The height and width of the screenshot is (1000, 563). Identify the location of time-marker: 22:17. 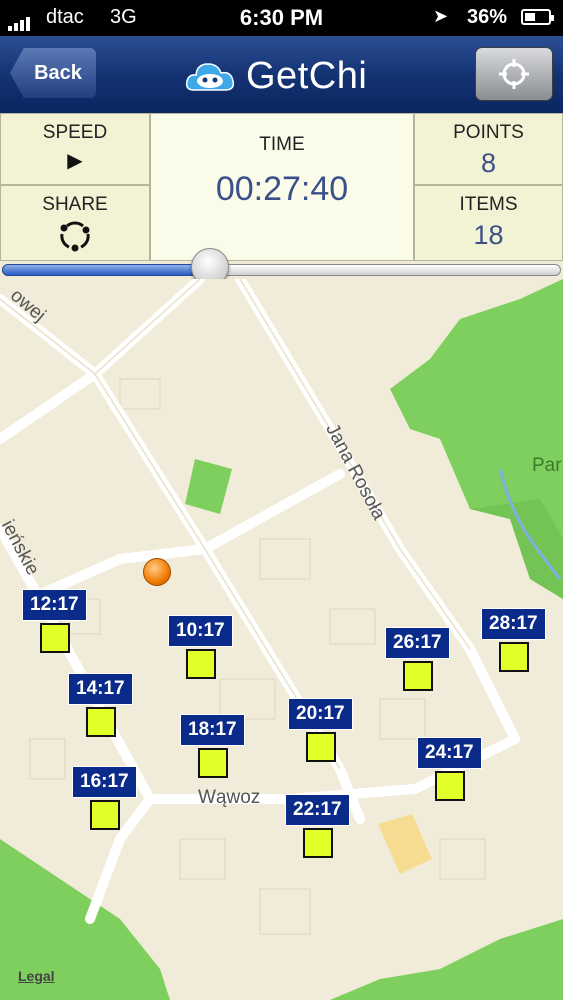
(317, 826).